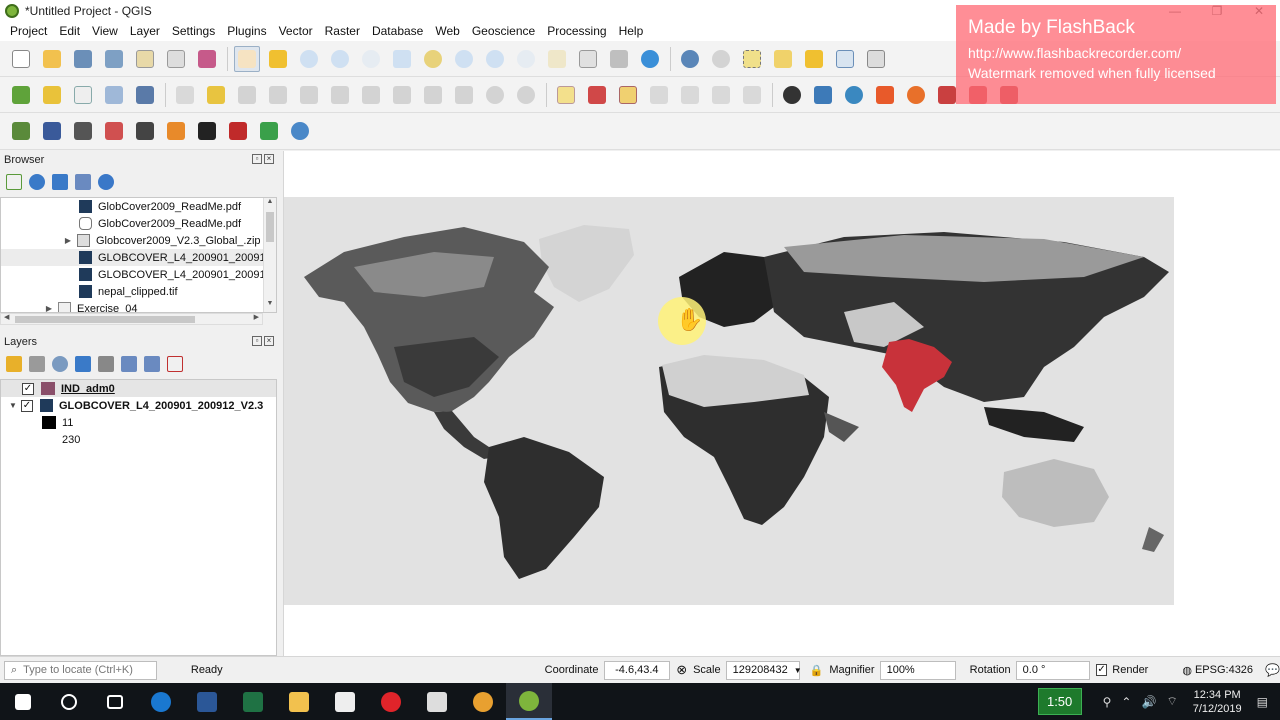 Image resolution: width=1280 pixels, height=720 pixels. Describe the element at coordinates (114, 95) in the screenshot. I see `digitize-button` at that location.